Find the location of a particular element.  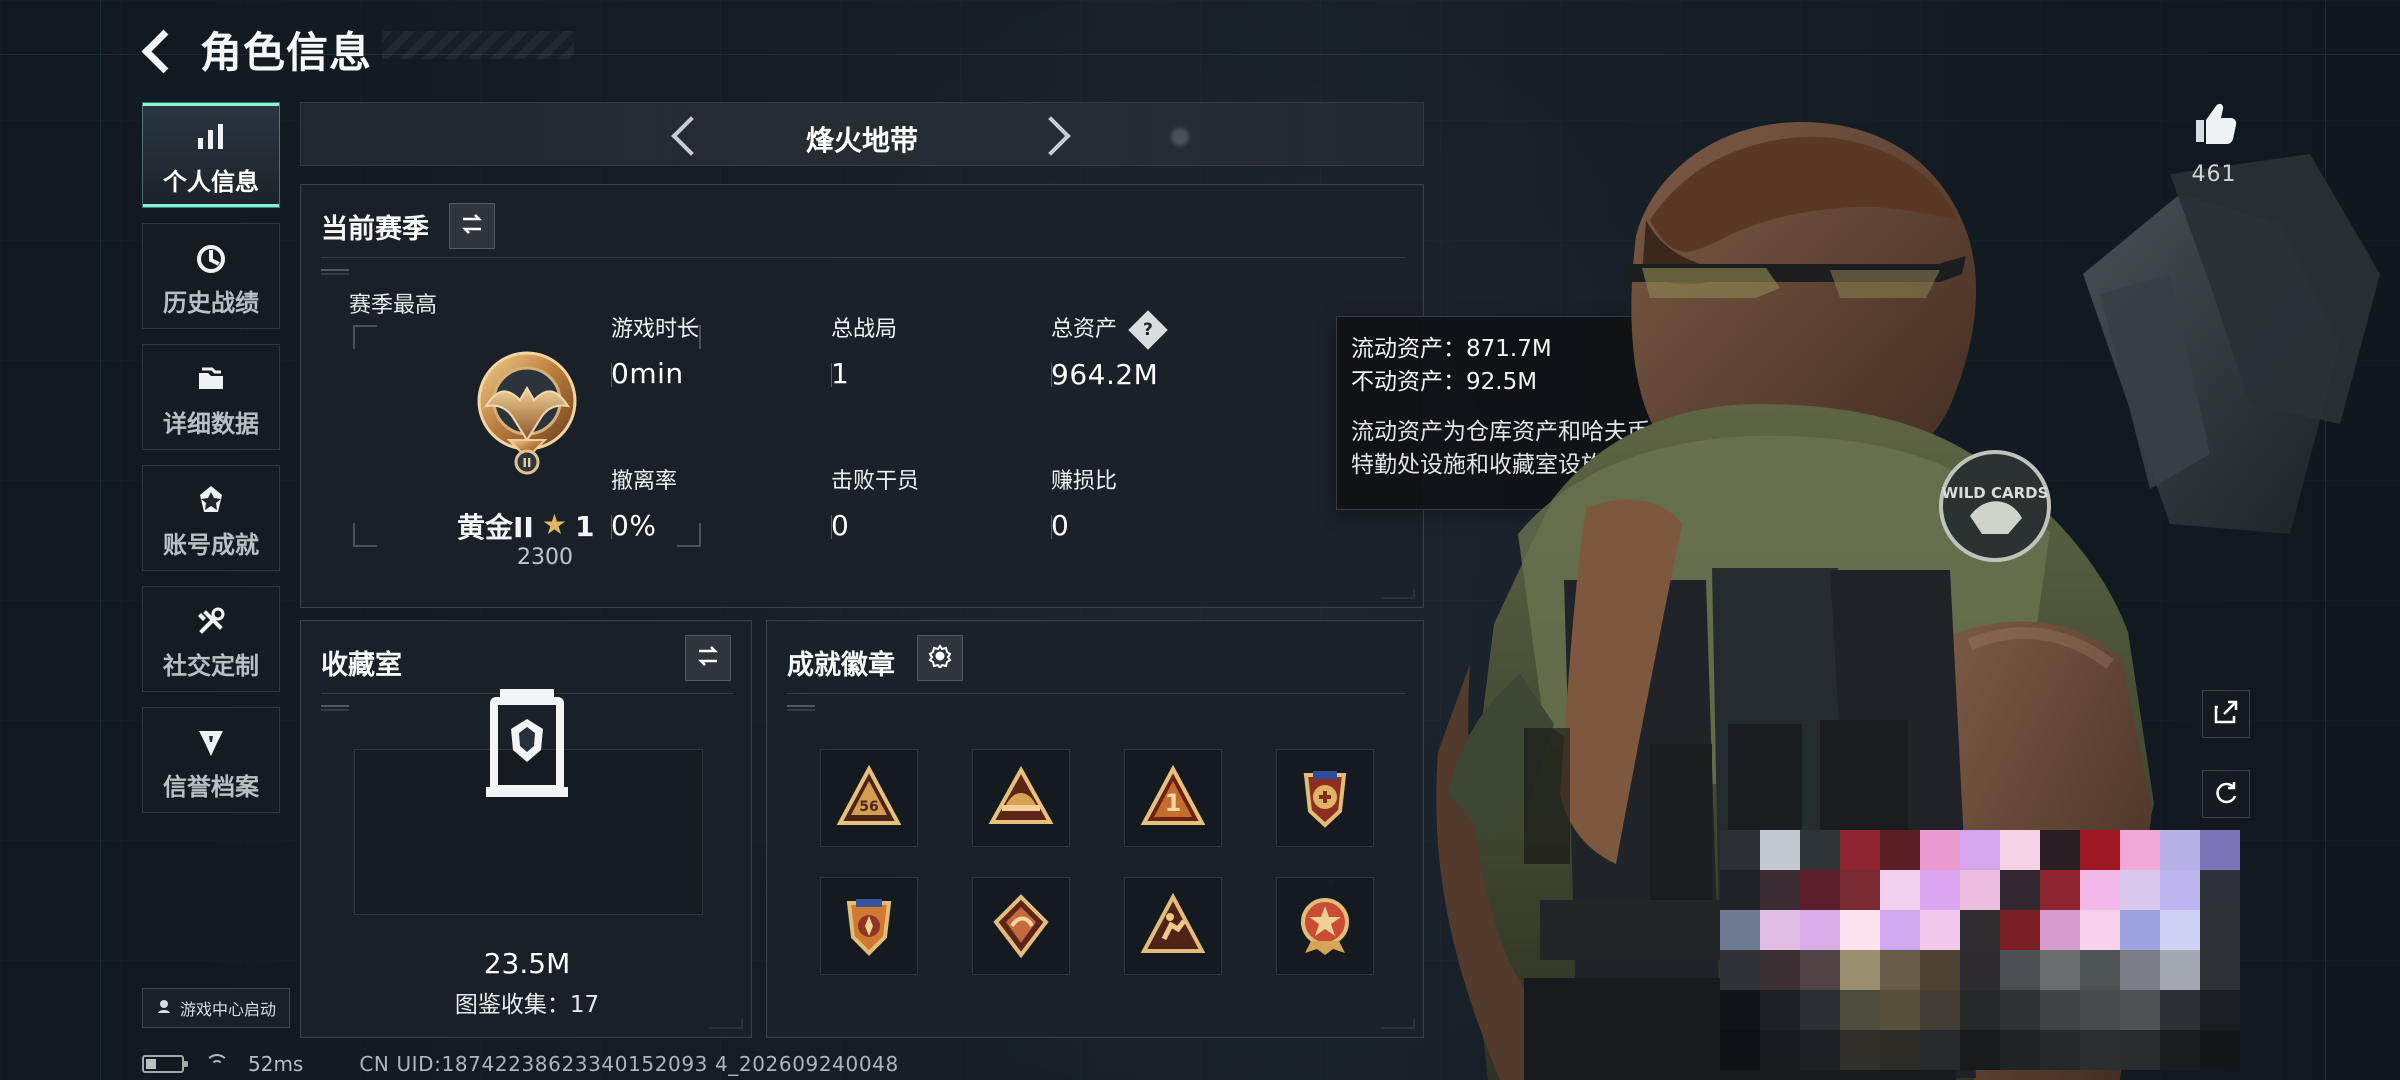

achievement-badge: 56 is located at coordinates (869, 798).